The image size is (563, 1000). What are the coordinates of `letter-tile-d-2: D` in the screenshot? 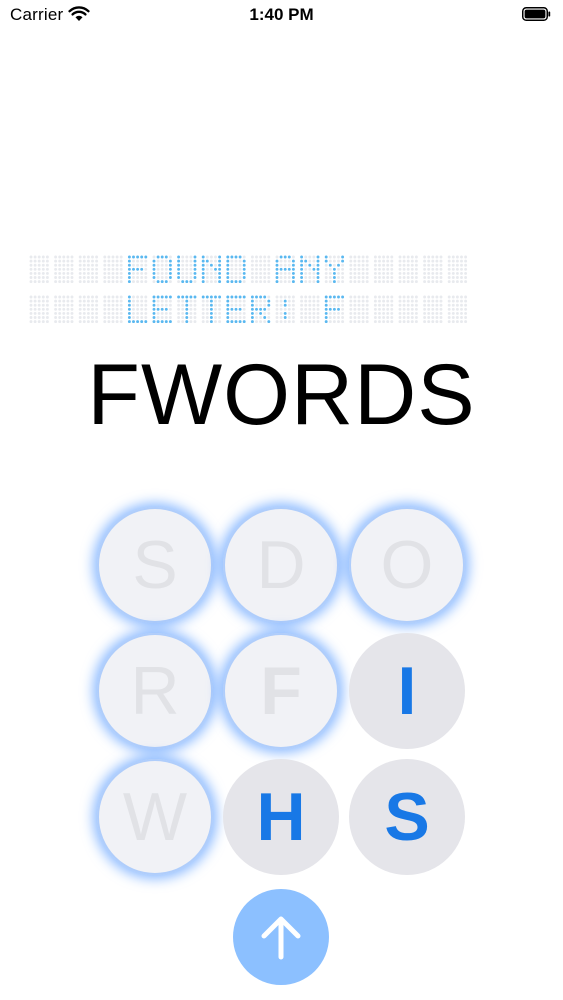 It's located at (281, 565).